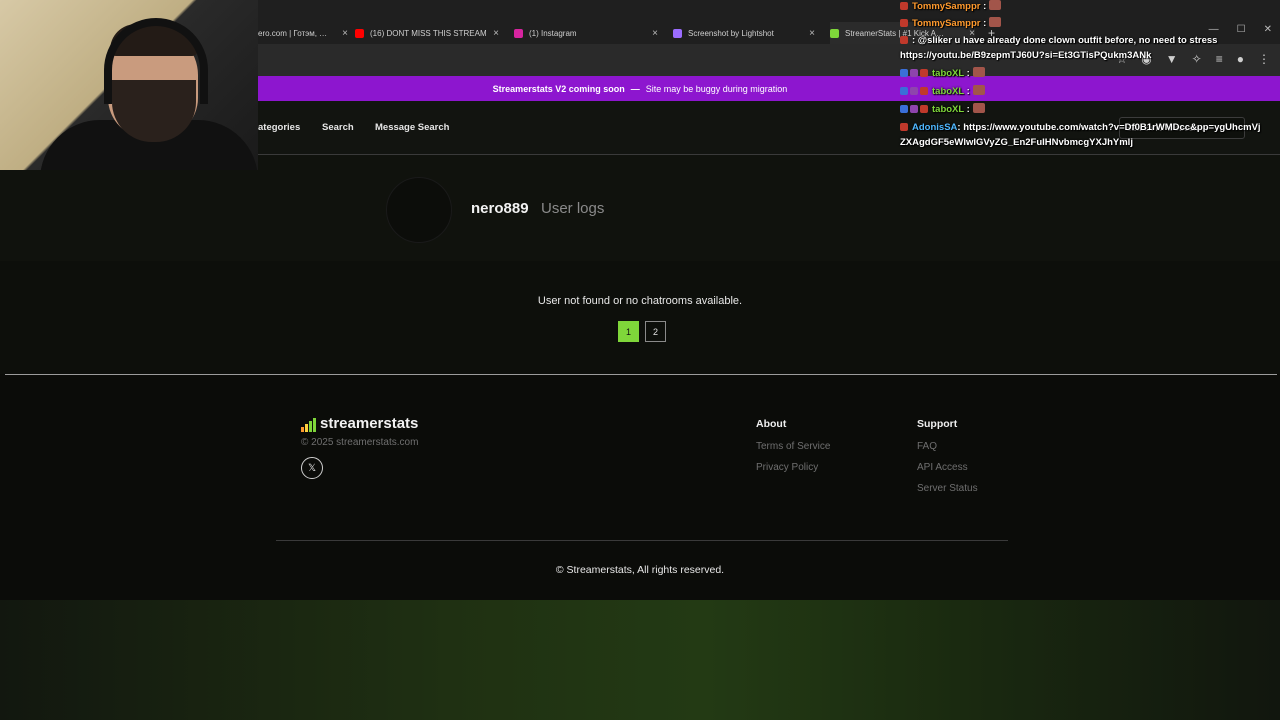 This screenshot has height=720, width=1280. Describe the element at coordinates (771, 424) in the screenshot. I see `about-title: About` at that location.